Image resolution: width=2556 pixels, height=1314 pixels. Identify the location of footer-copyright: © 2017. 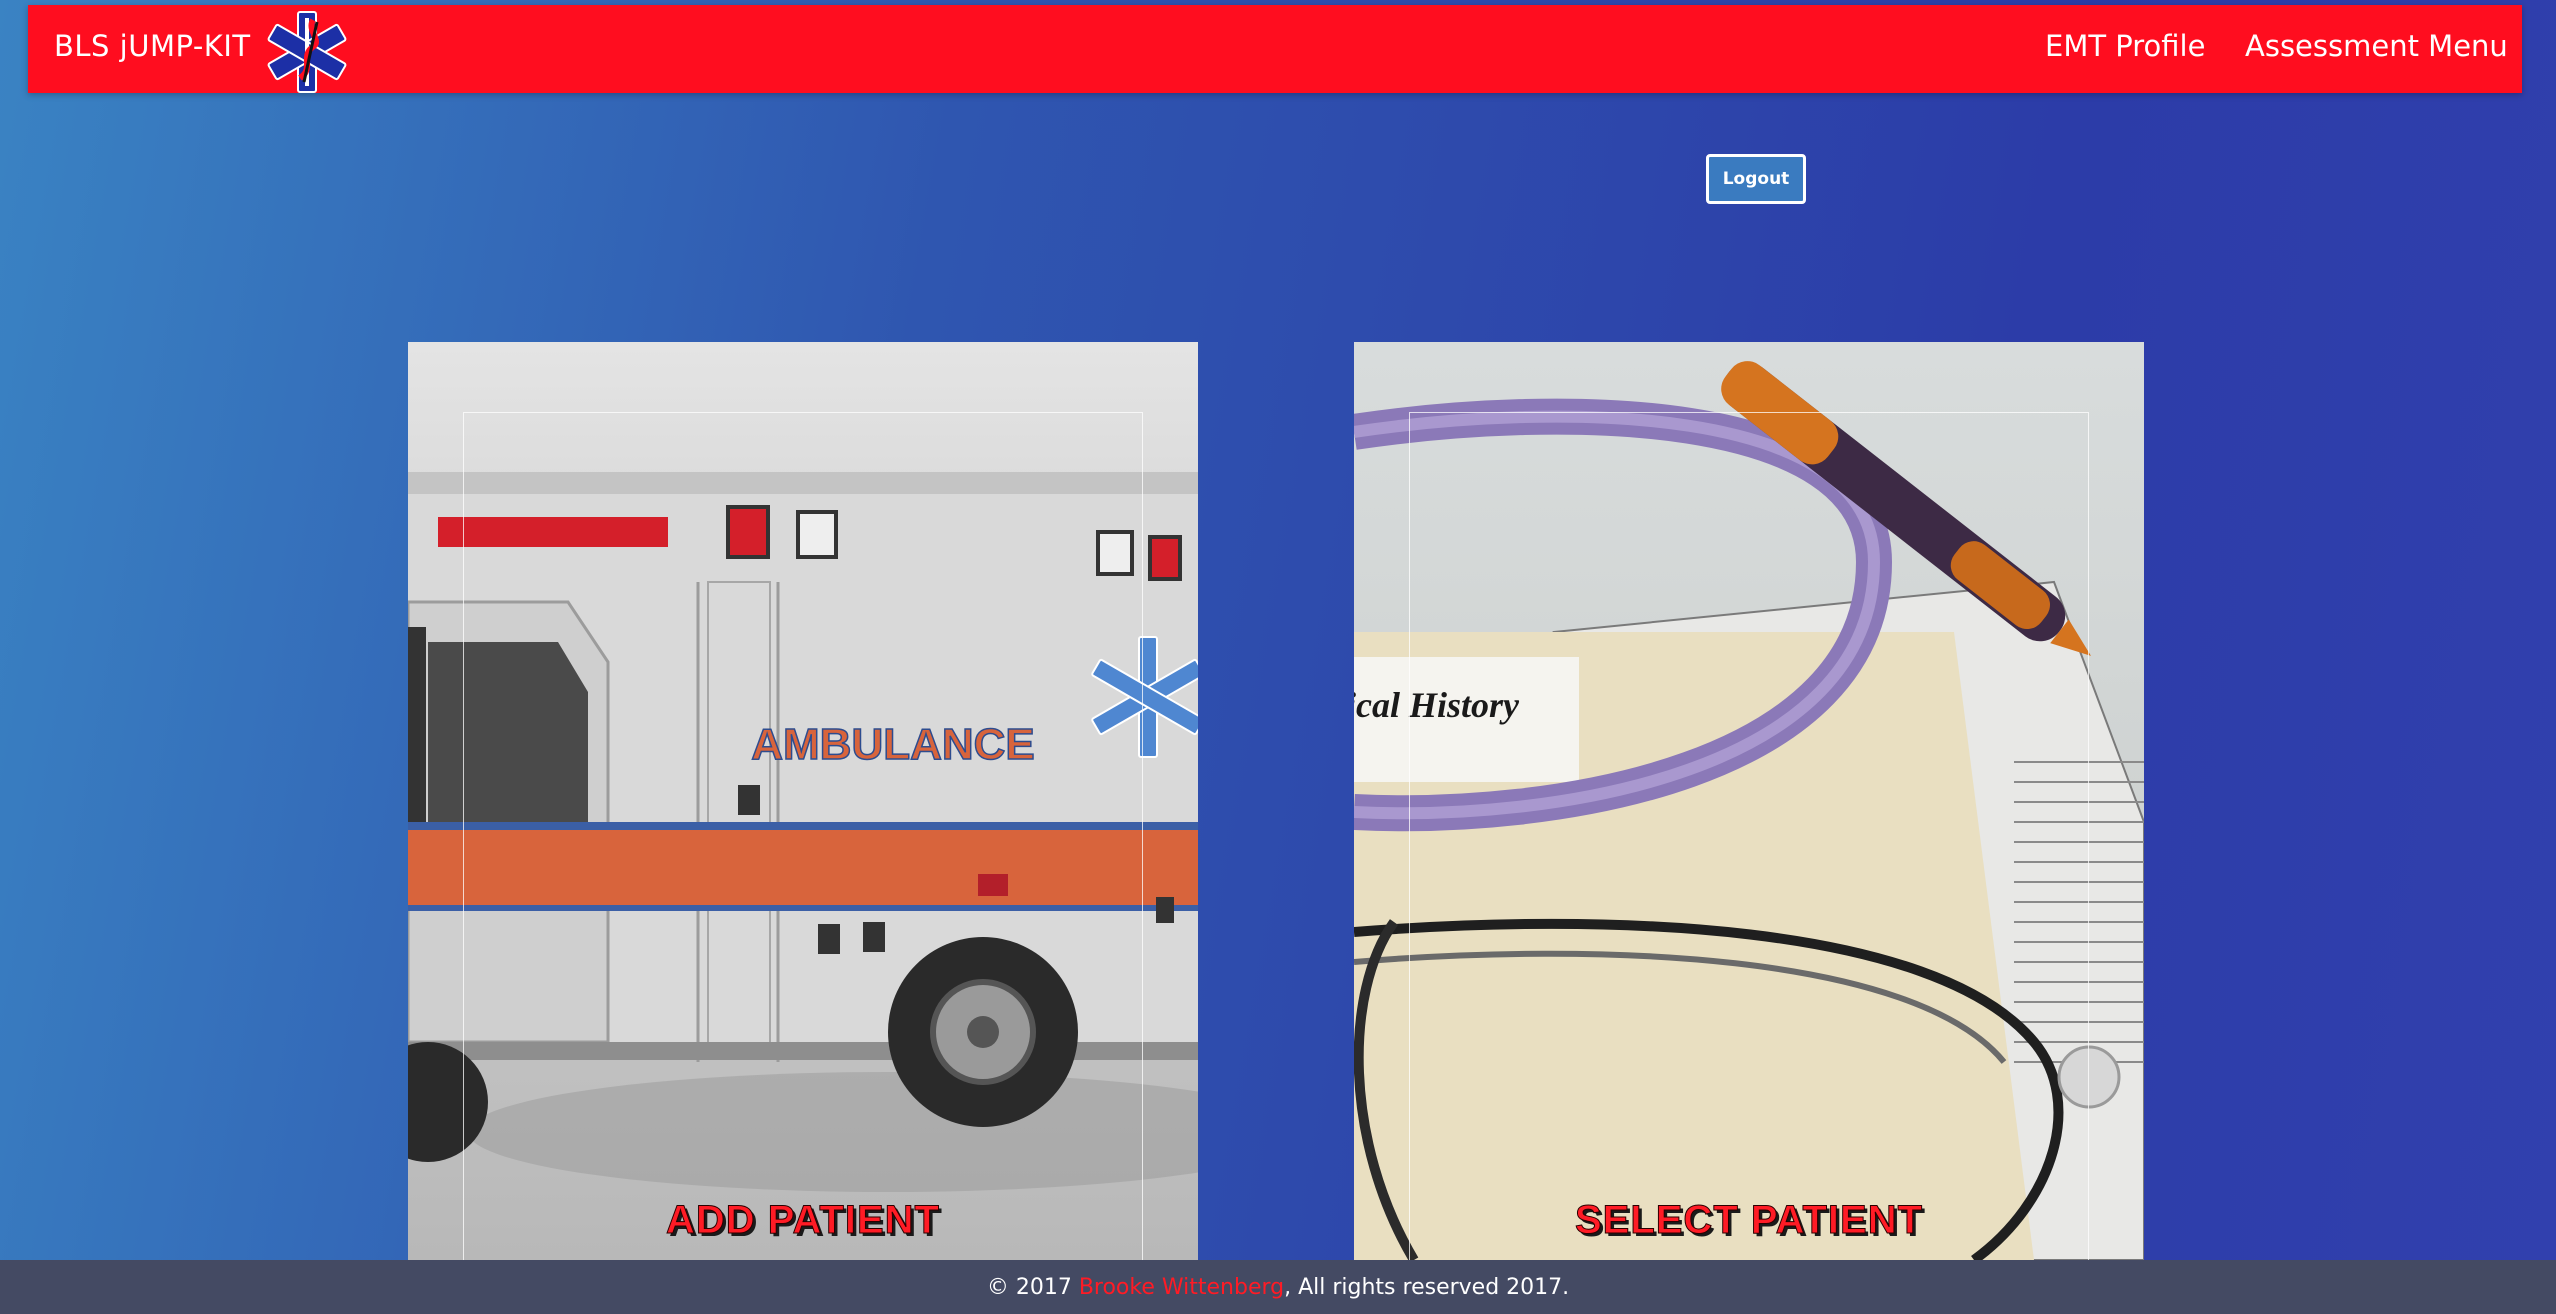
(1032, 1287).